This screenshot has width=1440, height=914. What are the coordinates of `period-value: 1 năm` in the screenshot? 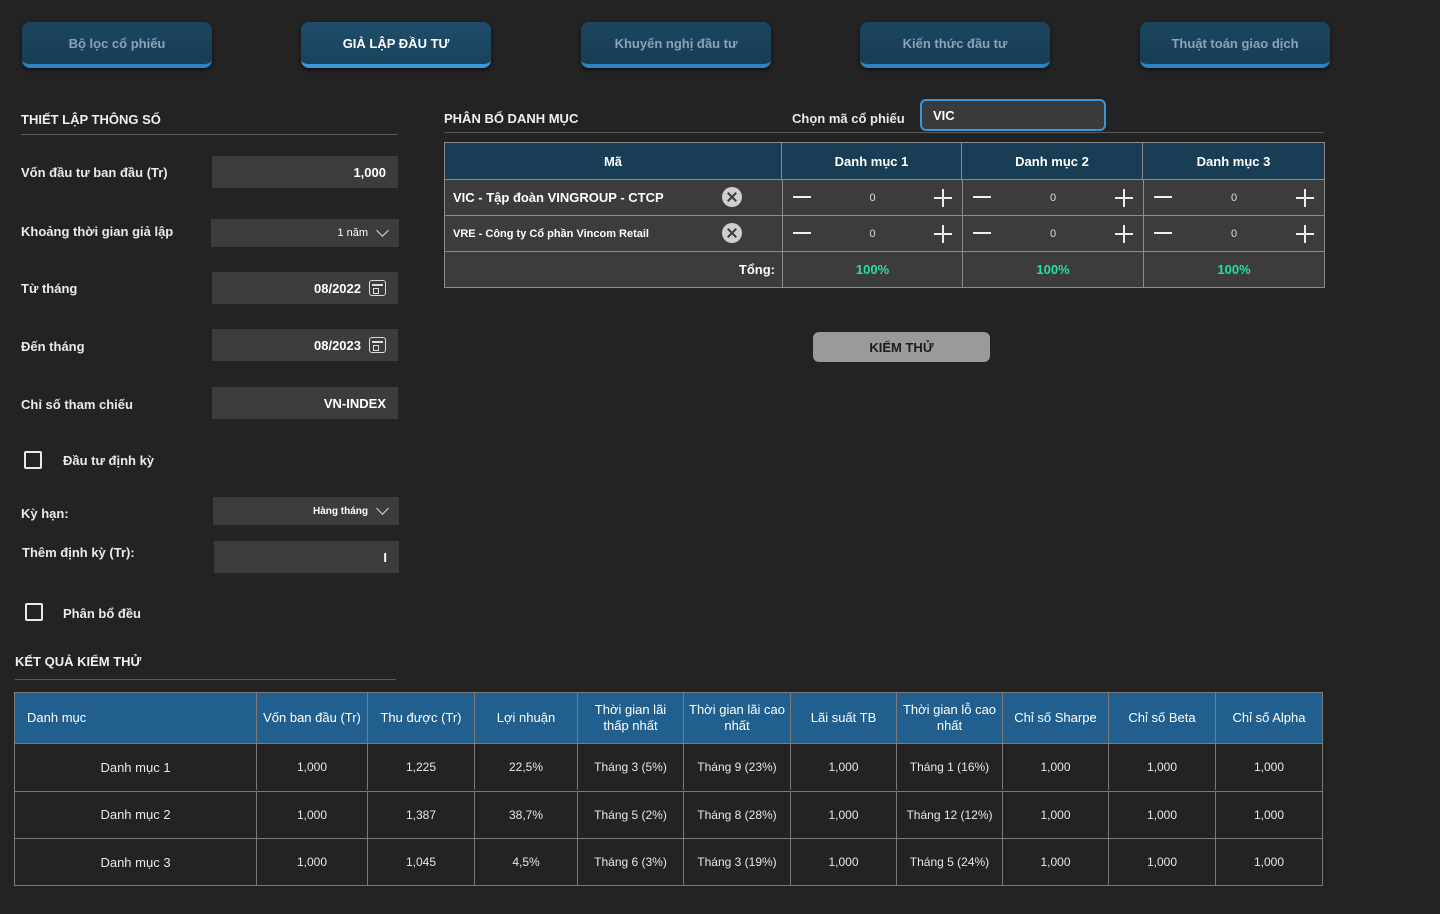 It's located at (352, 233).